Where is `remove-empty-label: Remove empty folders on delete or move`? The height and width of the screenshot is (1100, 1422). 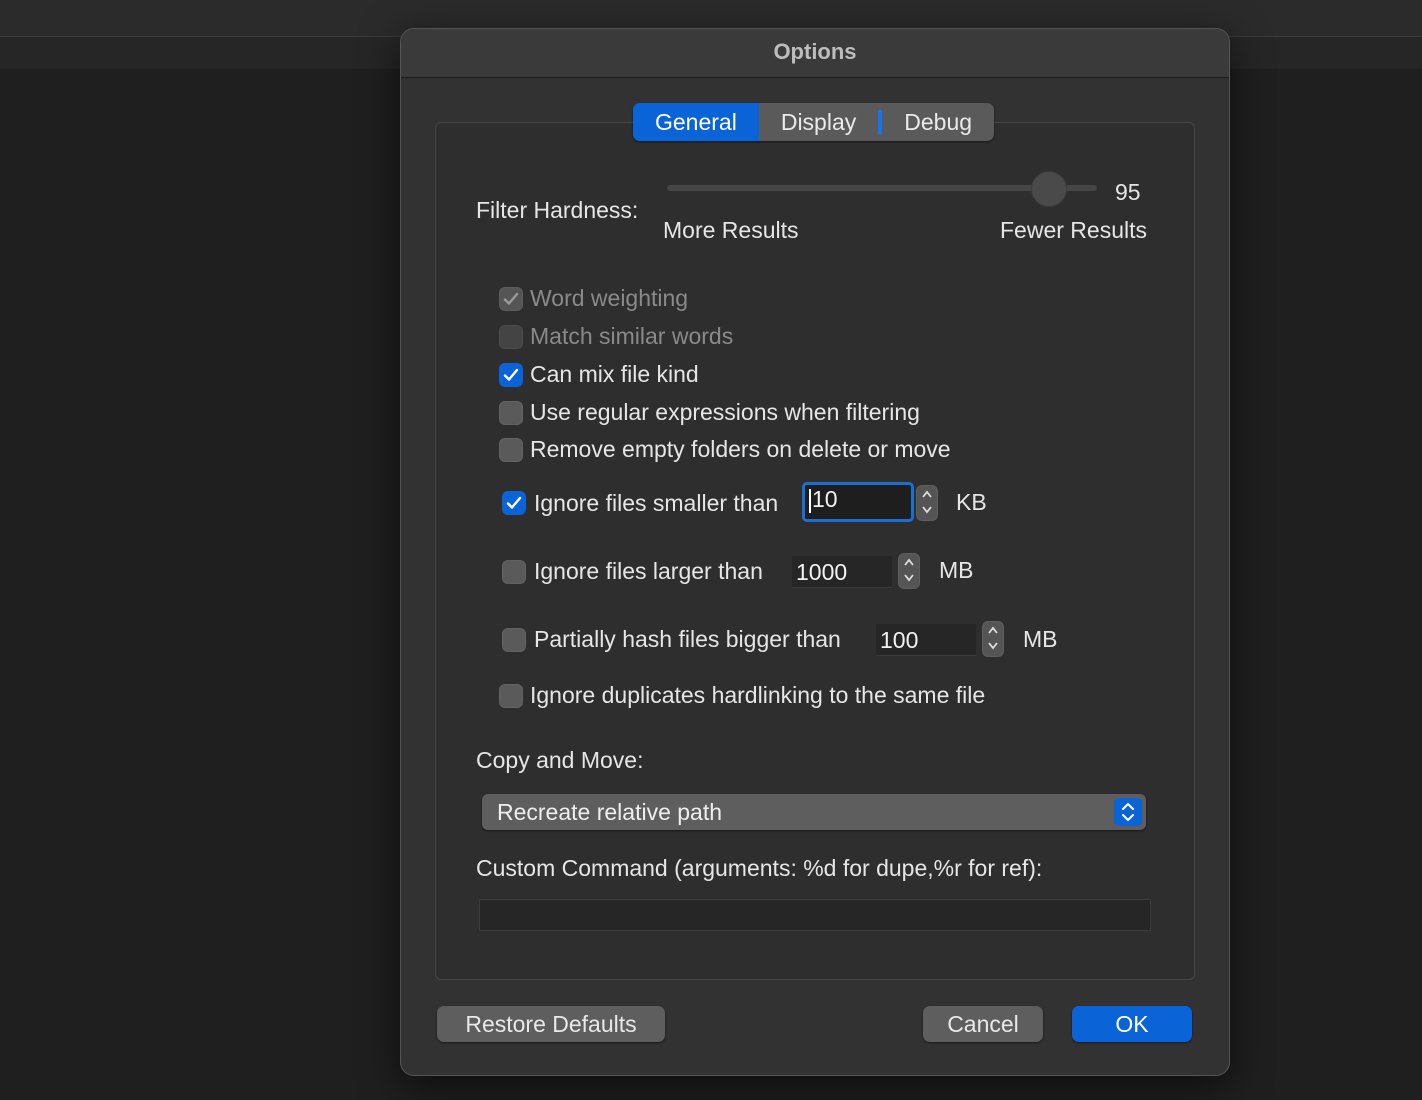 remove-empty-label: Remove empty folders on delete or move is located at coordinates (740, 449).